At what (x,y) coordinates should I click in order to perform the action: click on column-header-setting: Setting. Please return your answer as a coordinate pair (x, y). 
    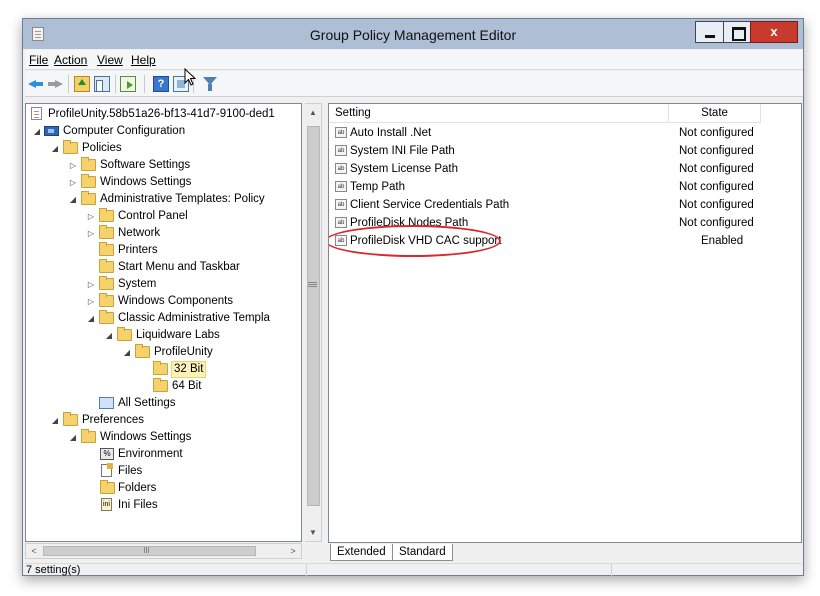
    Looking at the image, I should click on (499, 113).